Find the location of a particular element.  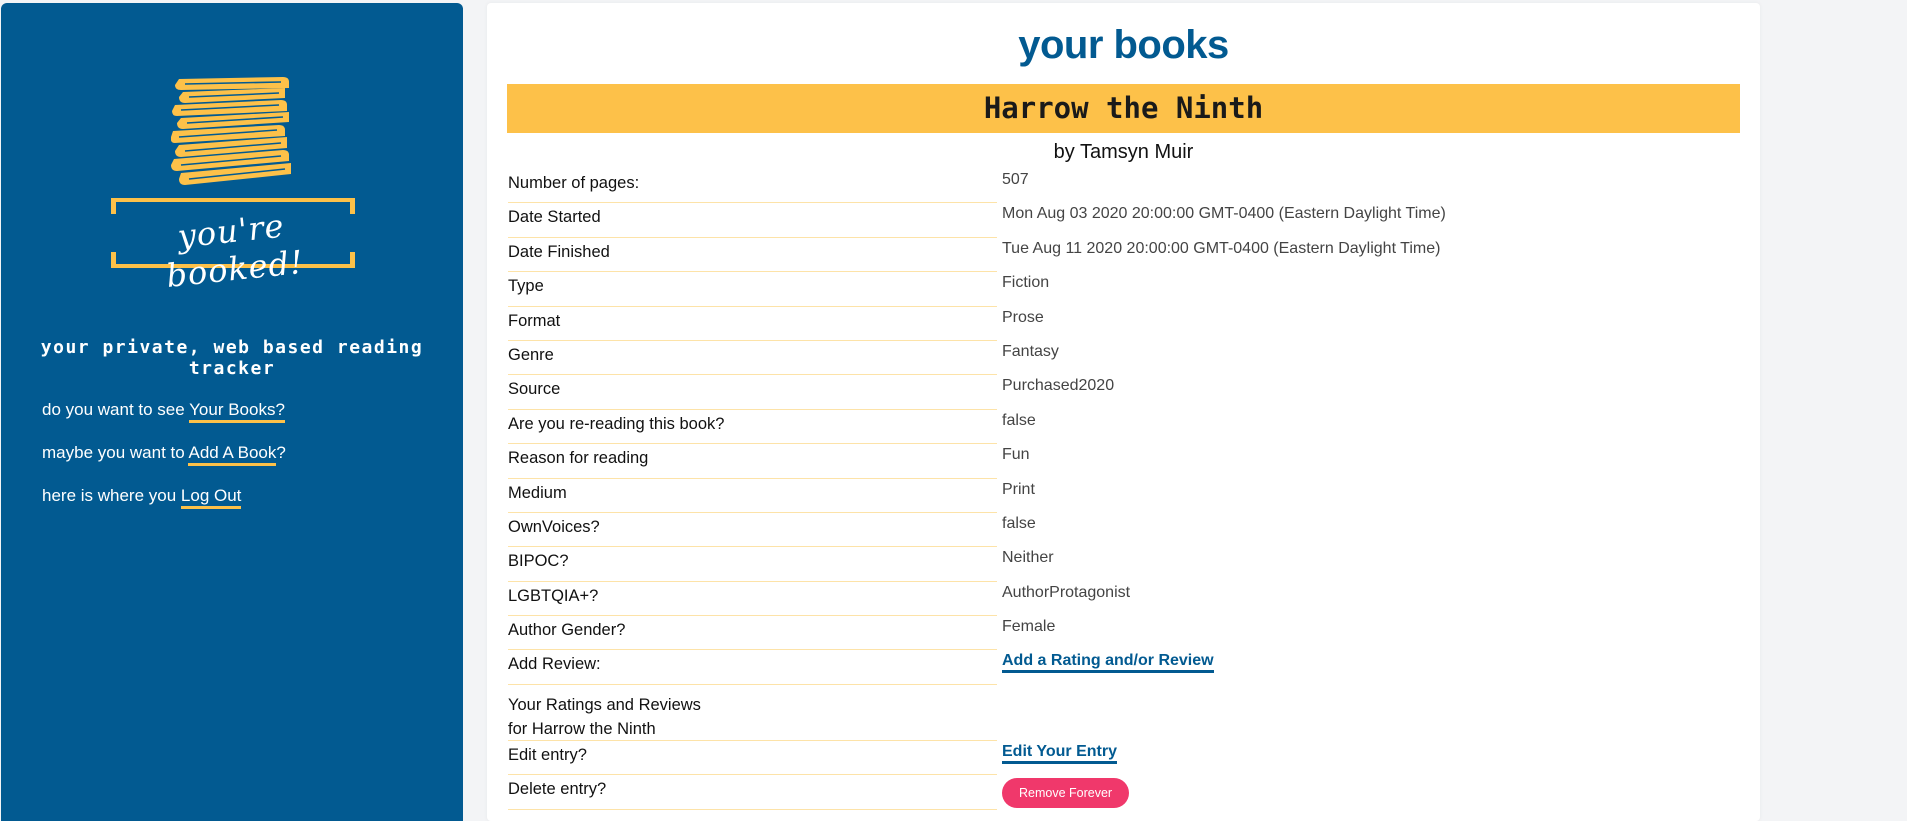

detail-label: Are you re-reading this book? is located at coordinates (752, 427).